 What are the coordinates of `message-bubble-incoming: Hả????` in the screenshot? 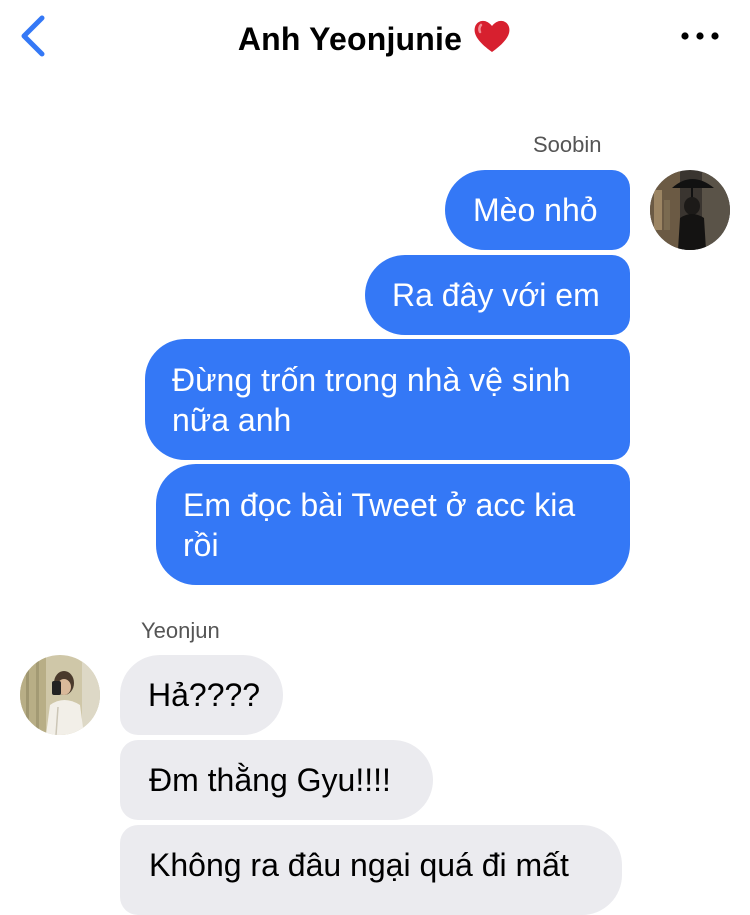 It's located at (201, 695).